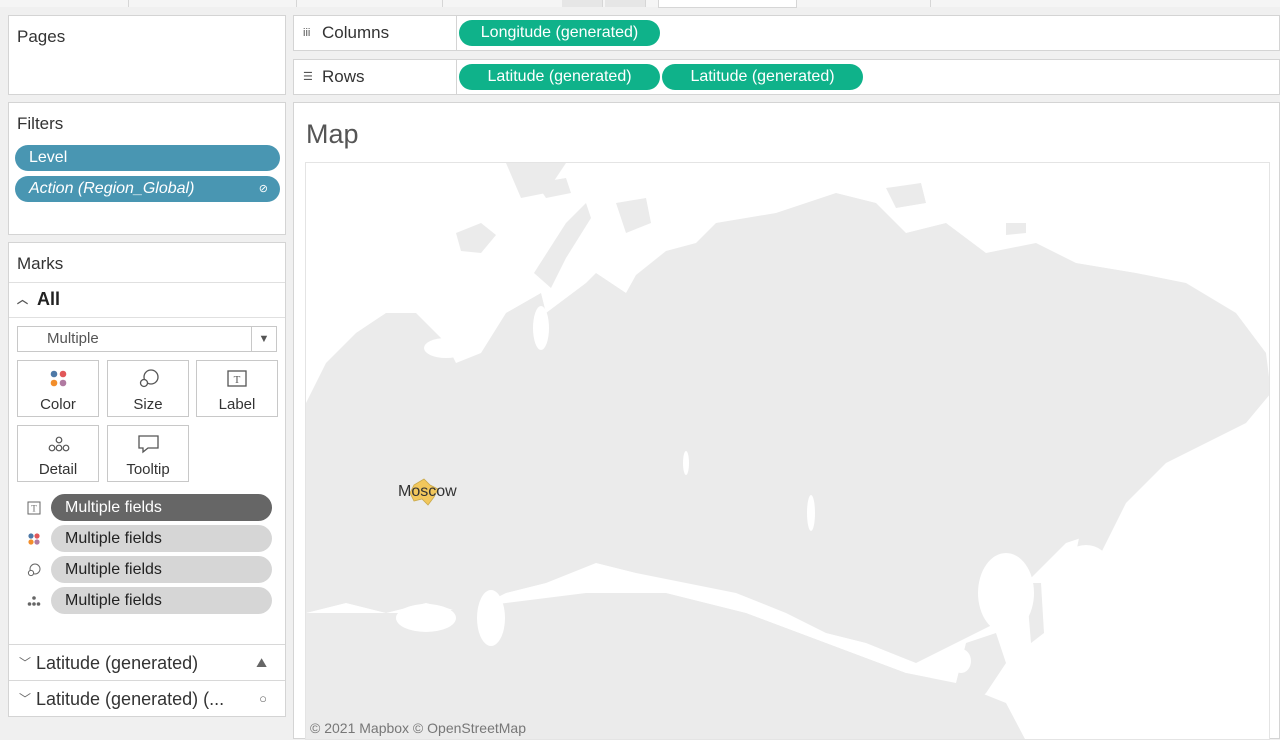  I want to click on marks-field-pill-color: Multiple fields, so click(161, 538).